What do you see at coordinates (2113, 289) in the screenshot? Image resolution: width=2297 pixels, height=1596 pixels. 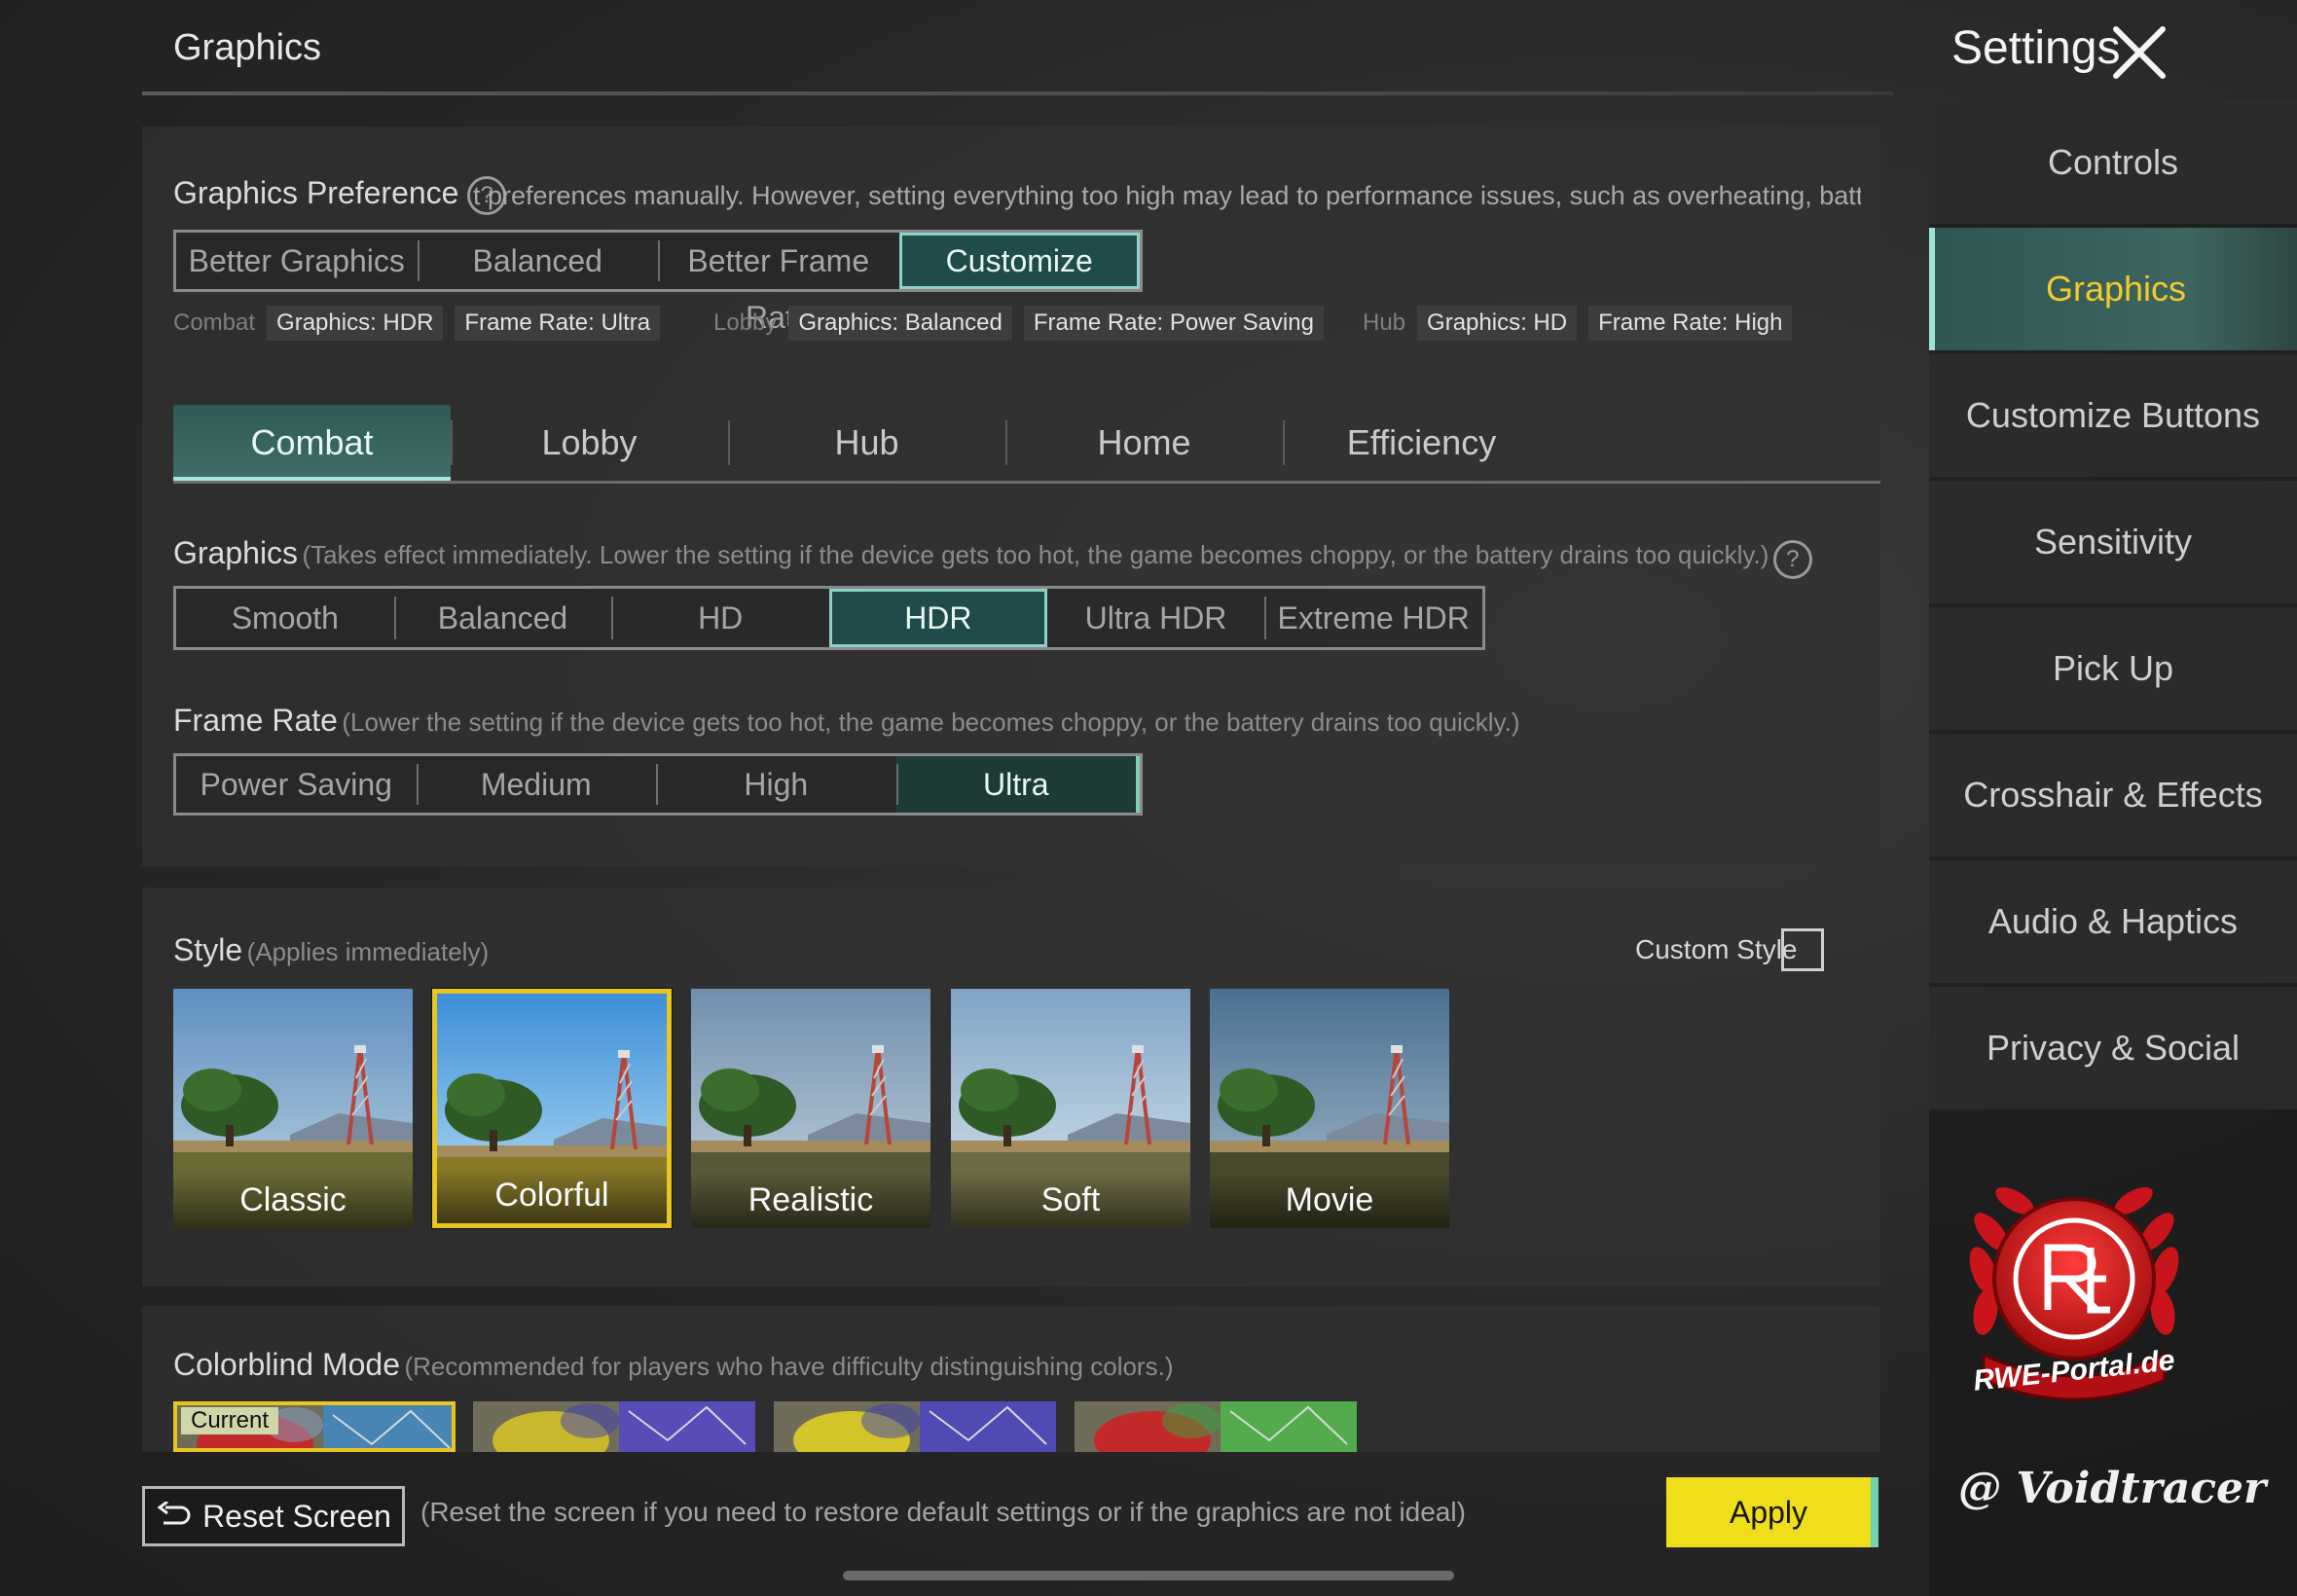 I see `sidebar-item-graphics: Graphics` at bounding box center [2113, 289].